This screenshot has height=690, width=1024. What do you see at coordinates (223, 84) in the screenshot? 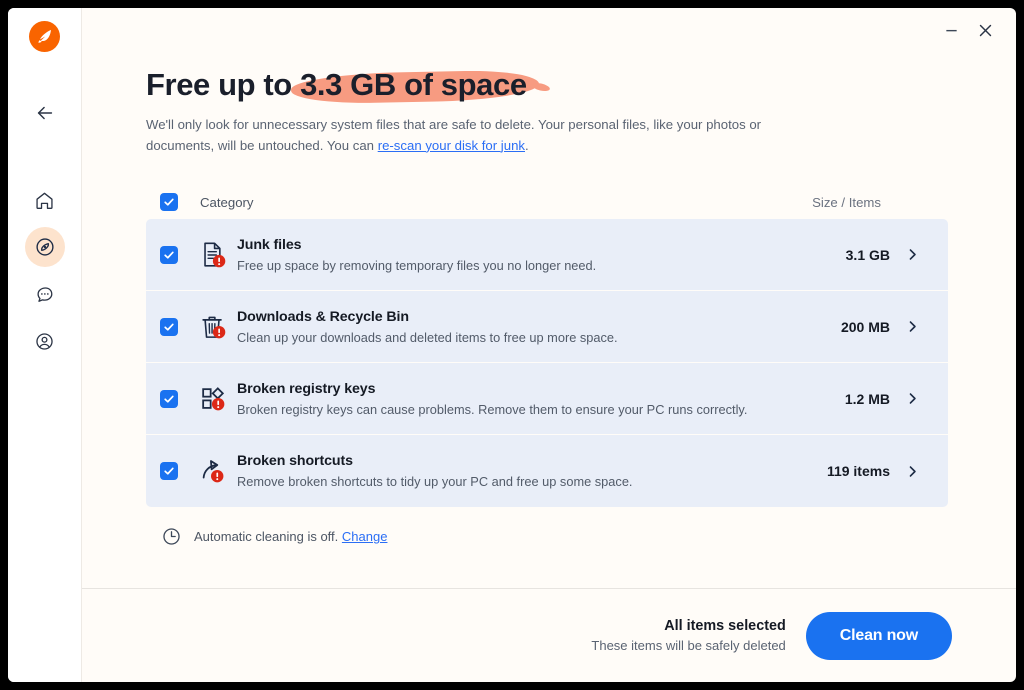
I see `headline-prefix: Free up to` at bounding box center [223, 84].